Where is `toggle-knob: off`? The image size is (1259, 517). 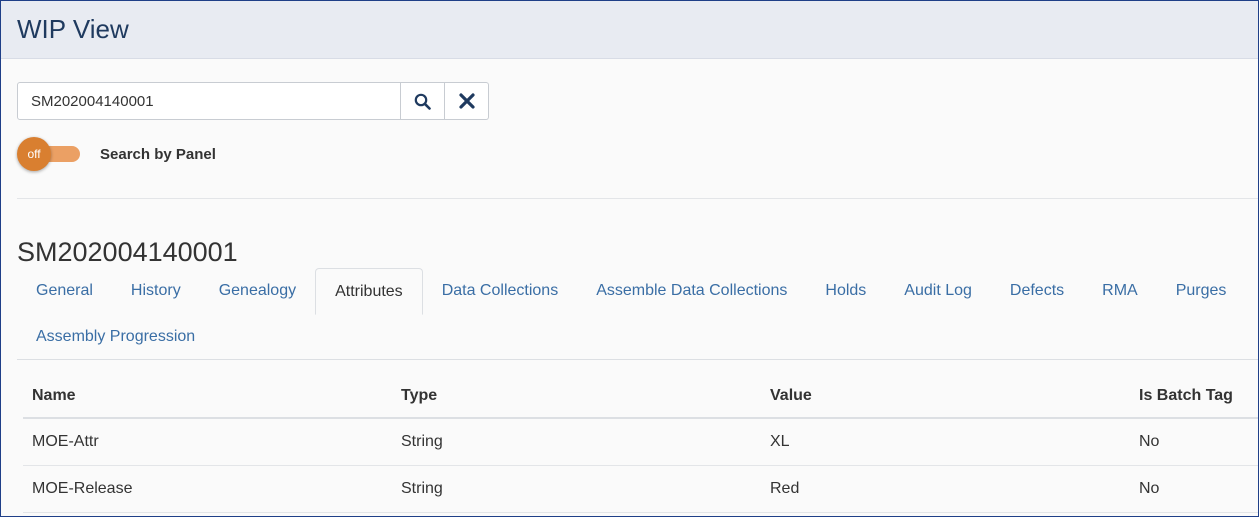 toggle-knob: off is located at coordinates (34, 154).